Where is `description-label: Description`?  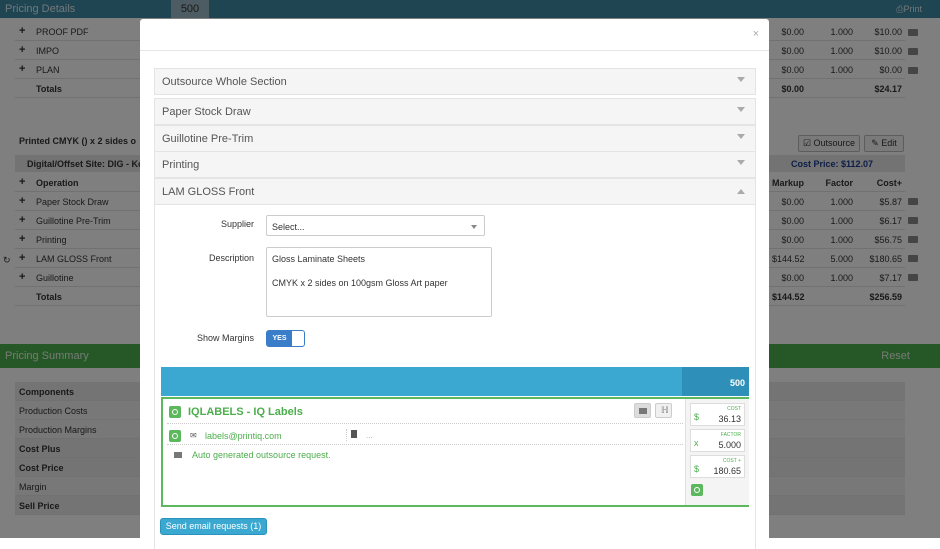 description-label: Description is located at coordinates (231, 258).